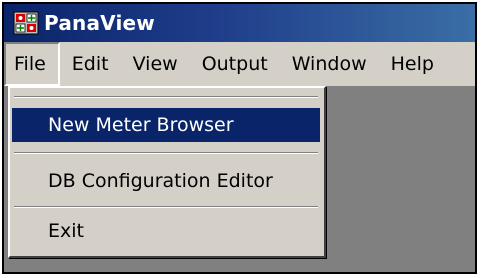 Image resolution: width=483 pixels, height=278 pixels. Describe the element at coordinates (166, 181) in the screenshot. I see `menu-item-db-configuration-editor: DB Configuration Editor` at that location.